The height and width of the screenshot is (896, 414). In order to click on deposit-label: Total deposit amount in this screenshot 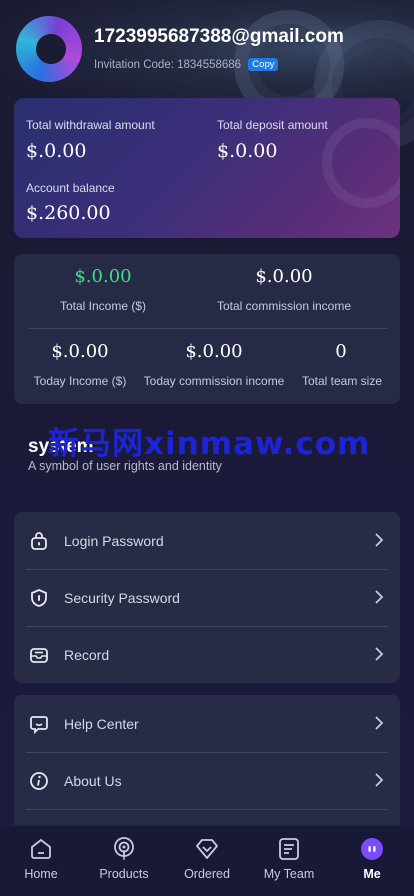, I will do `click(272, 125)`.